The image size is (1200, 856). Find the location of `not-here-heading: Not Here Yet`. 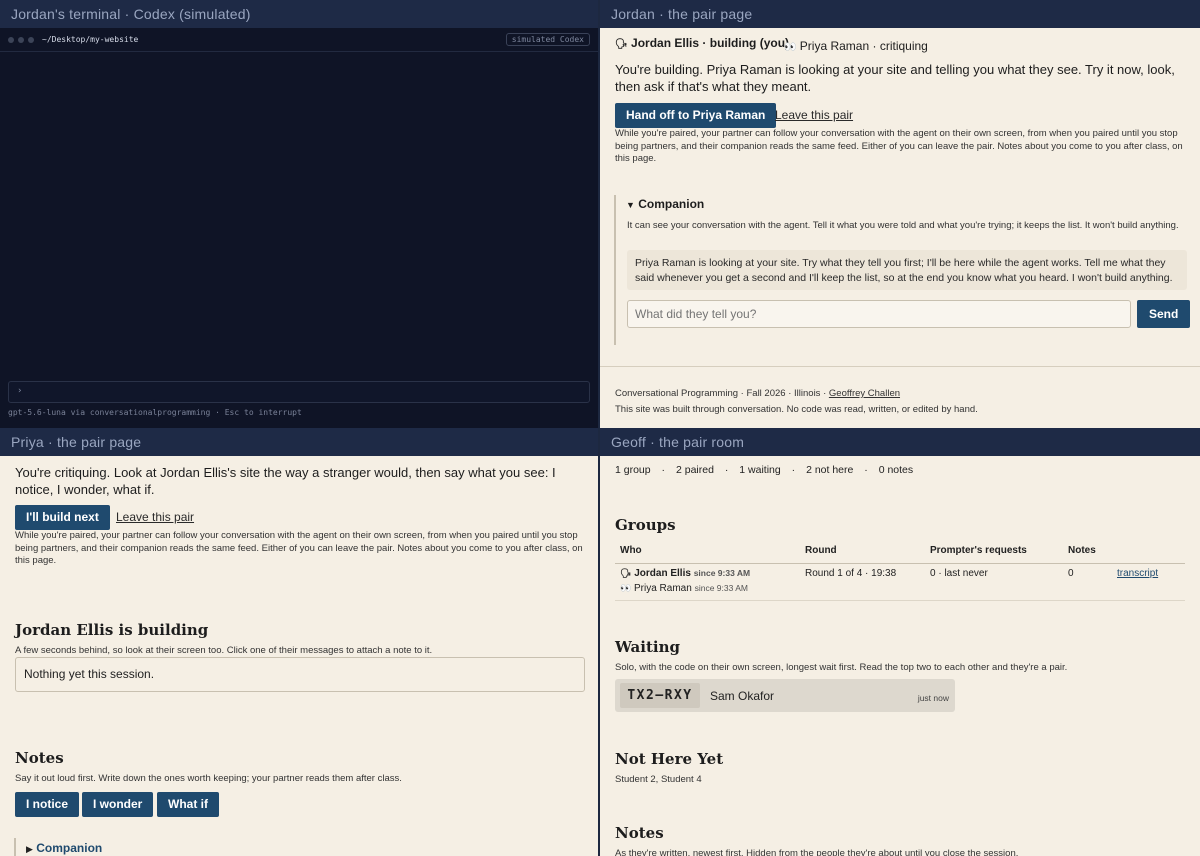

not-here-heading: Not Here Yet is located at coordinates (669, 759).